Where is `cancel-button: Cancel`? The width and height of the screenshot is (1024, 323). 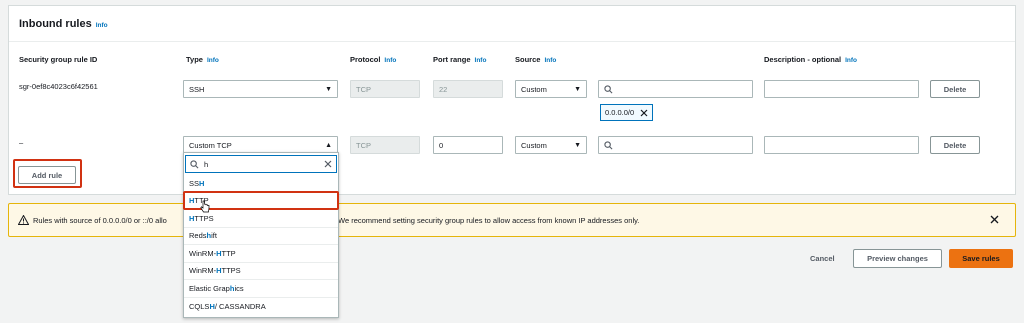
cancel-button: Cancel is located at coordinates (822, 258).